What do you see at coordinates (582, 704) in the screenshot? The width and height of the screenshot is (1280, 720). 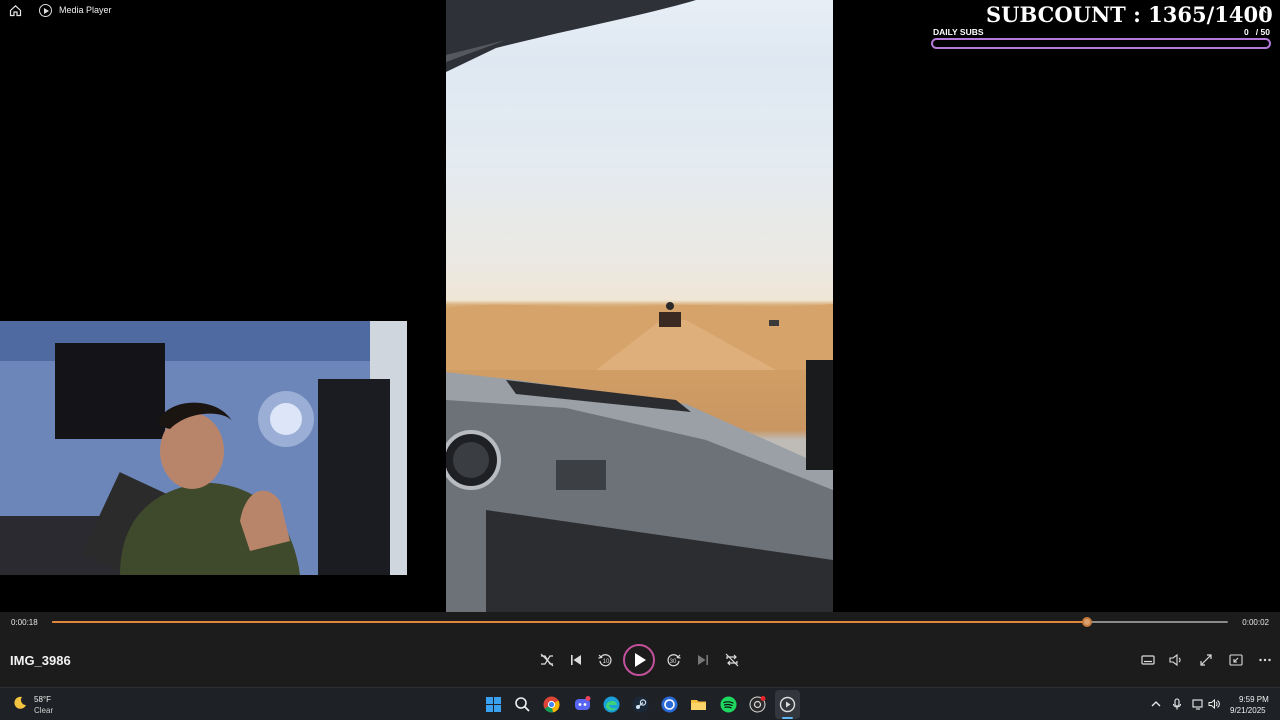 I see `discord-icon` at bounding box center [582, 704].